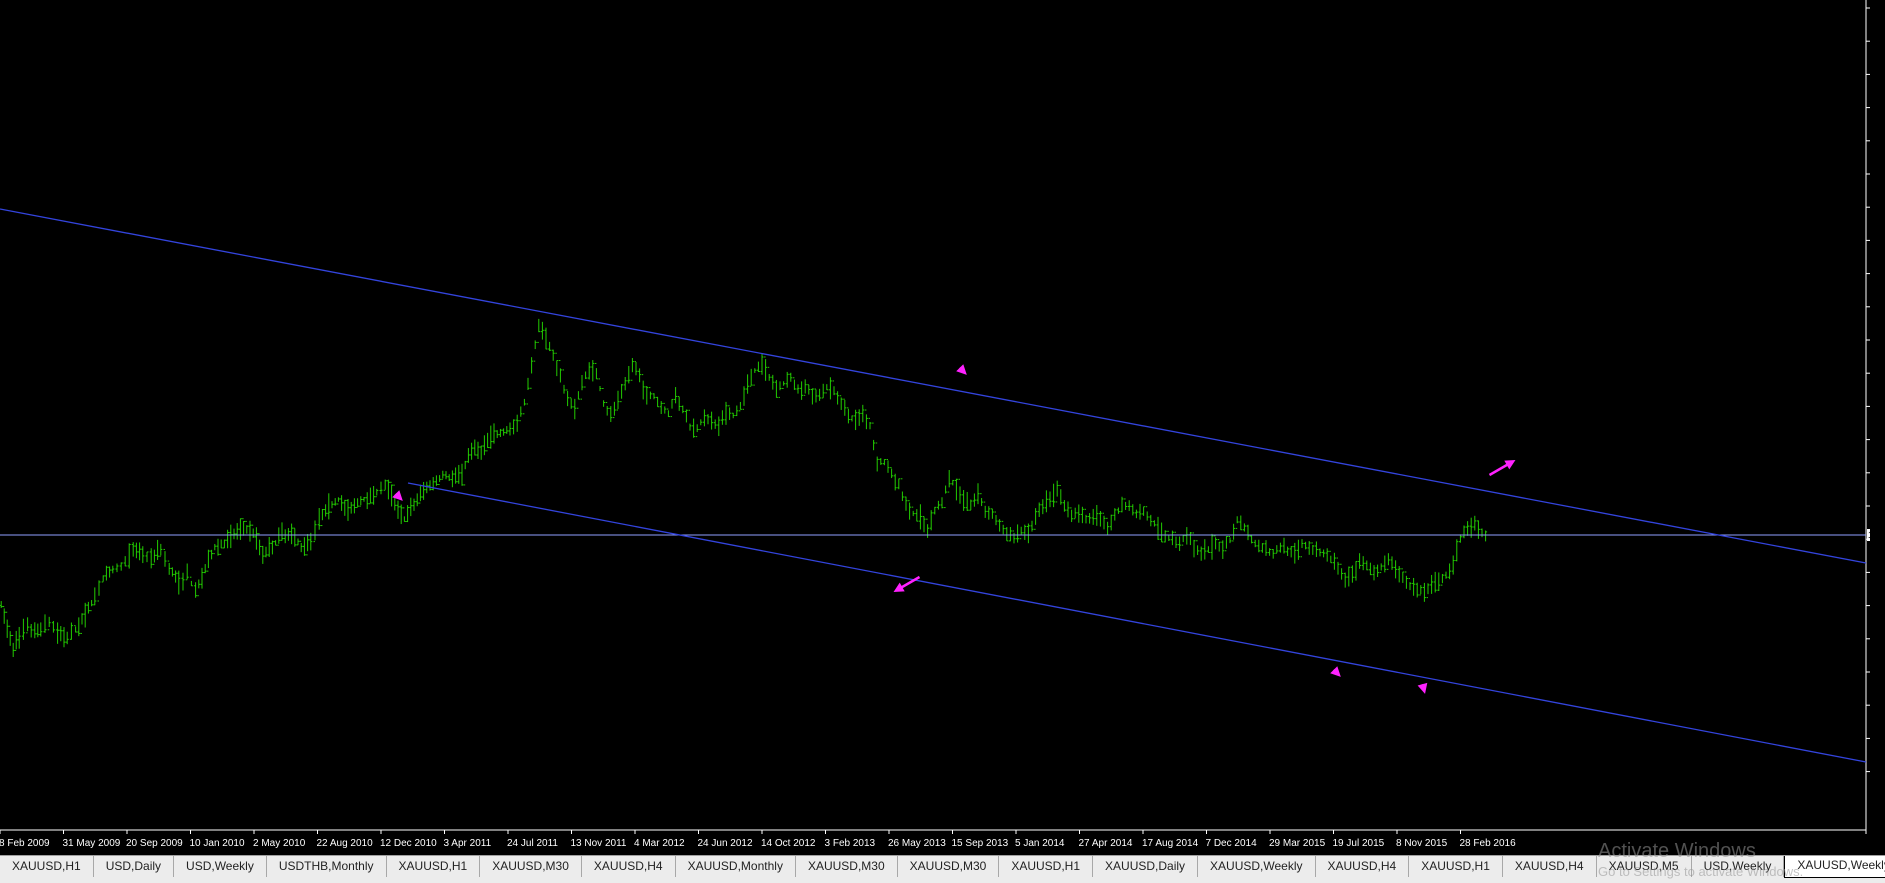  Describe the element at coordinates (345, 843) in the screenshot. I see `time-axis-label: 22 Aug 2010` at that location.